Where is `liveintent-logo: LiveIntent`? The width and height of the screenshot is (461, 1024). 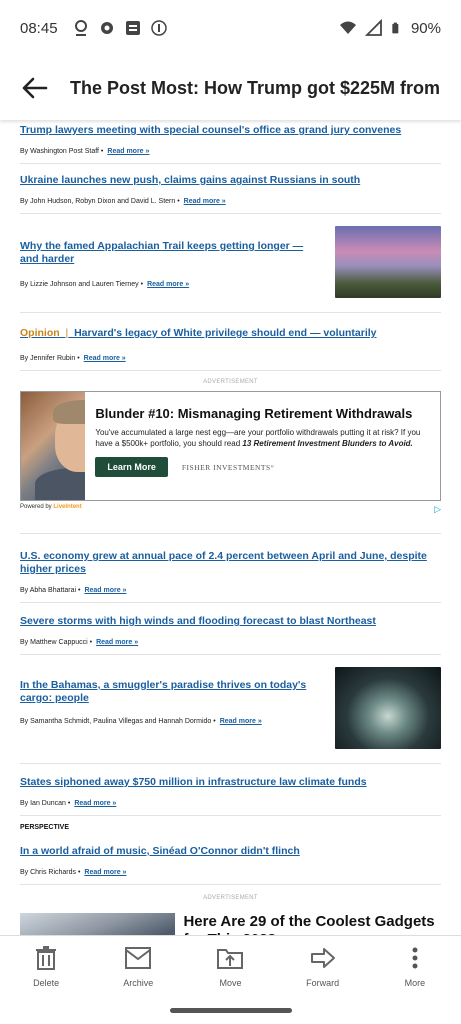
liveintent-logo: LiveIntent is located at coordinates (67, 507).